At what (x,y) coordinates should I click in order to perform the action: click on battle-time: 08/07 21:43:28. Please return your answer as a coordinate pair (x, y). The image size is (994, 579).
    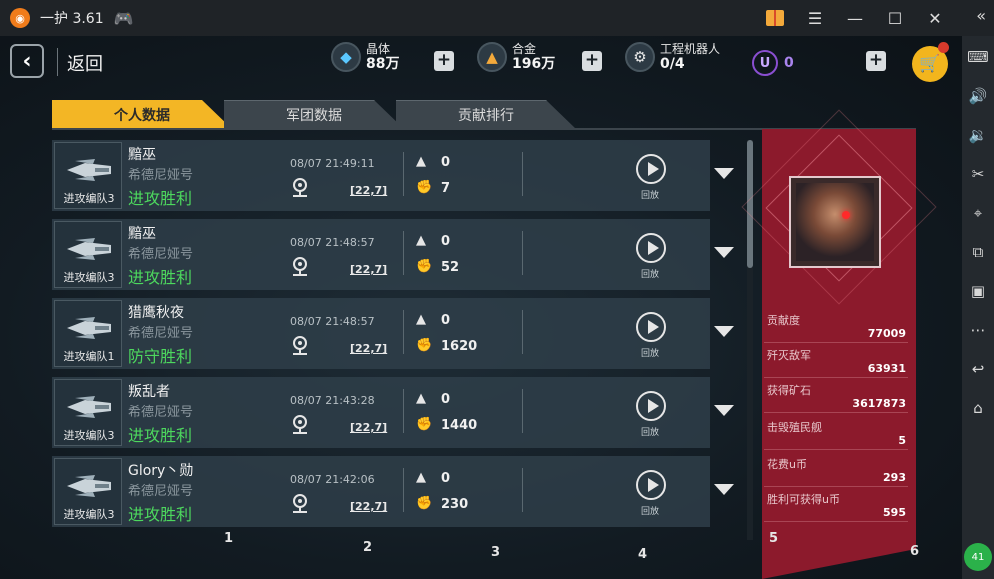
    Looking at the image, I should click on (332, 400).